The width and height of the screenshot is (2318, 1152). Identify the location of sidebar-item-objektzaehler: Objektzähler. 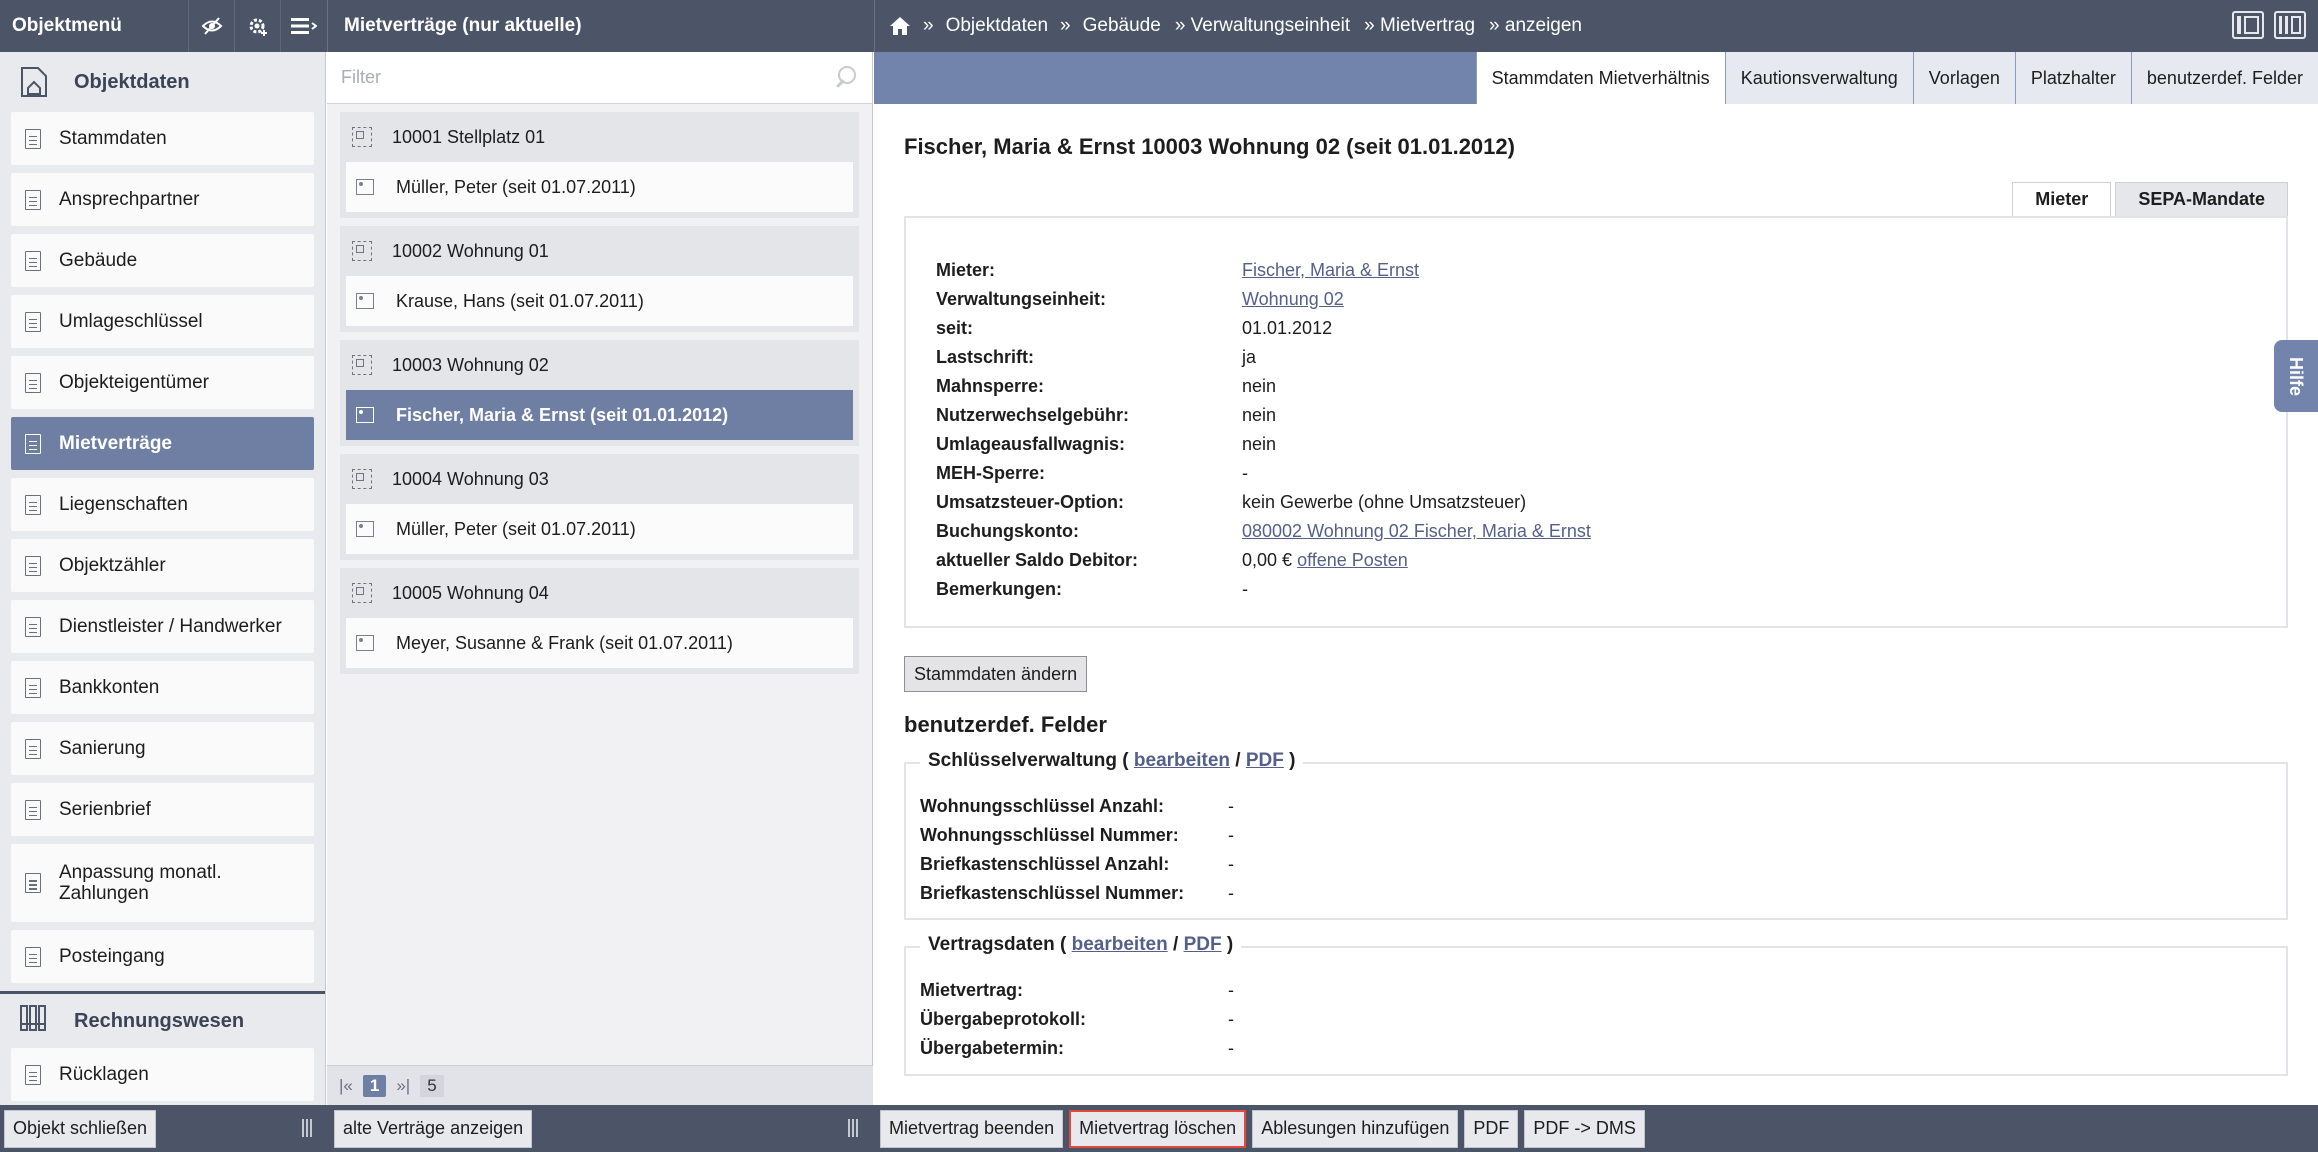
(162, 565).